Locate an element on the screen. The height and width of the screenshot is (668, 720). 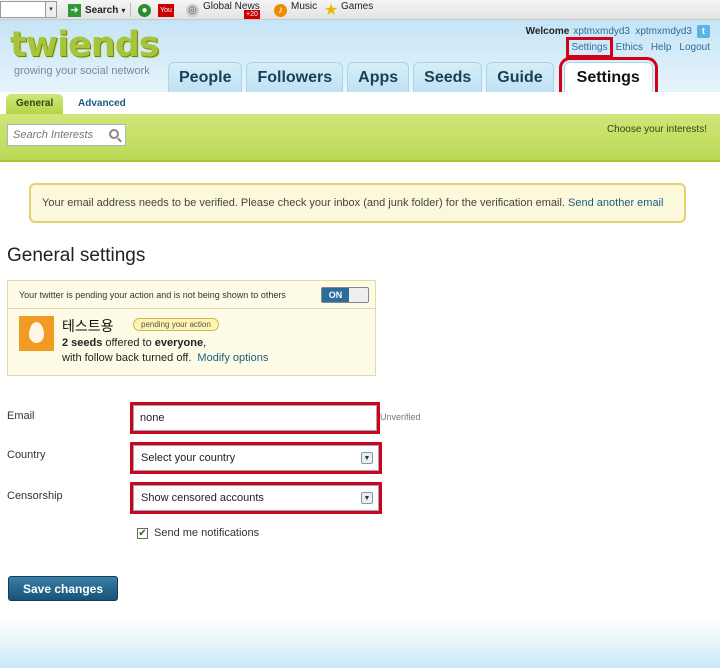
toolbar-separator is located at coordinates (130, 10).